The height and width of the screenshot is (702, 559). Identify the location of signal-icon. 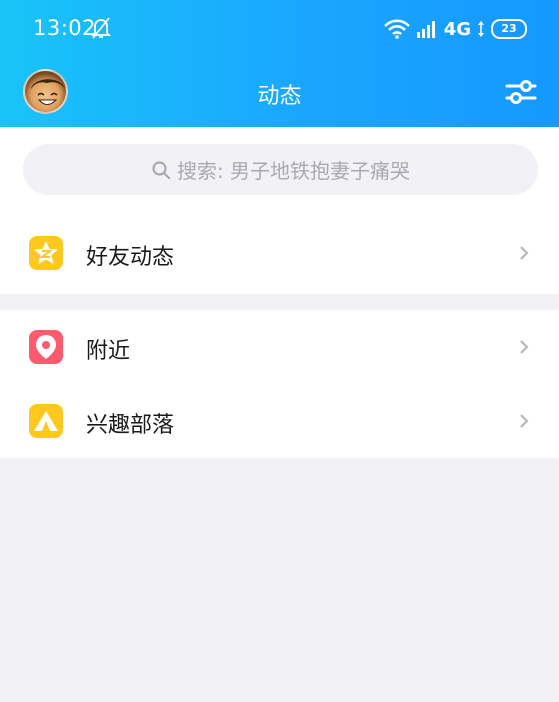
(425, 29).